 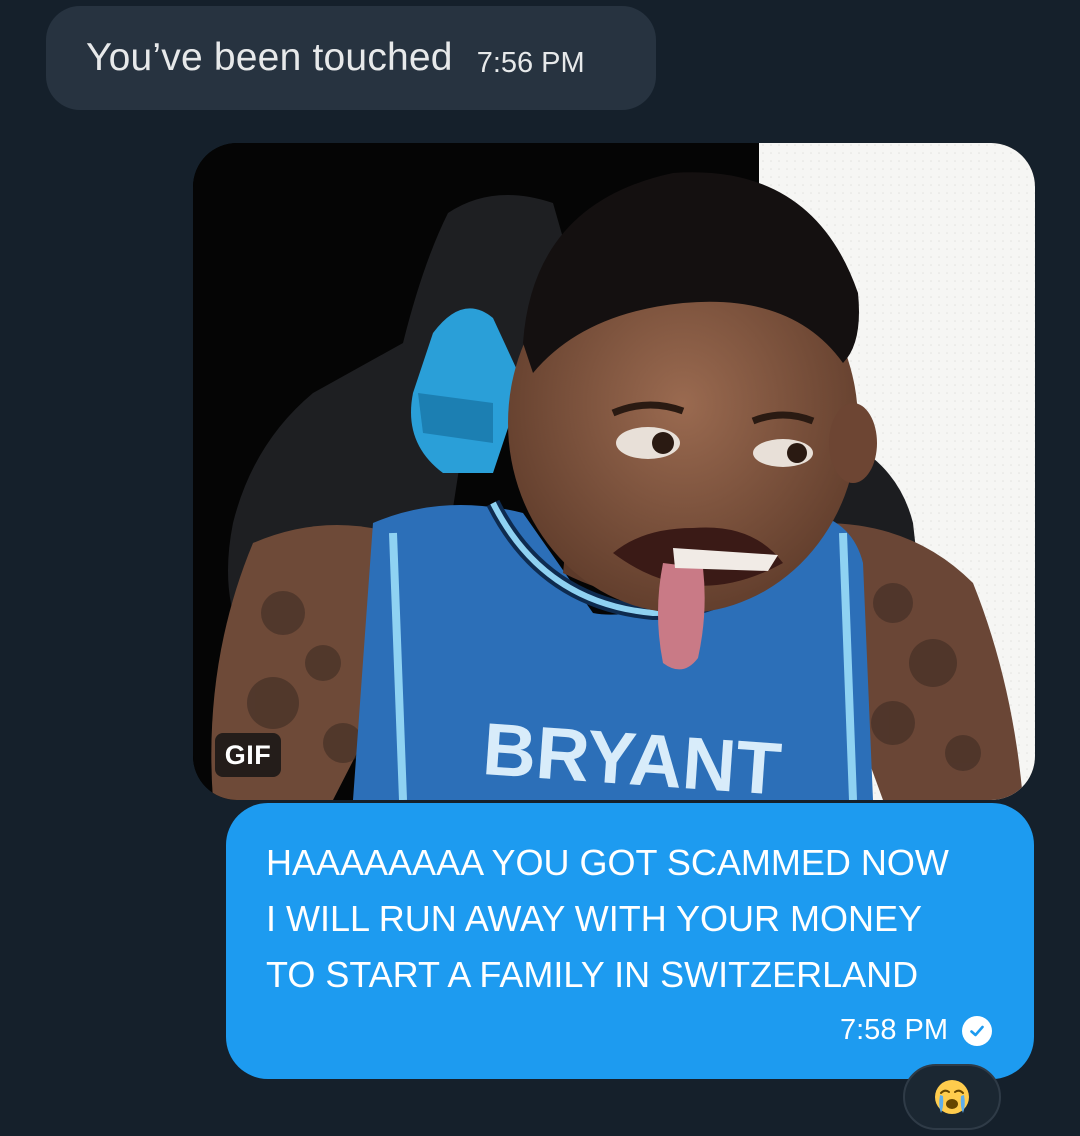 I want to click on message-reaction, so click(x=952, y=1097).